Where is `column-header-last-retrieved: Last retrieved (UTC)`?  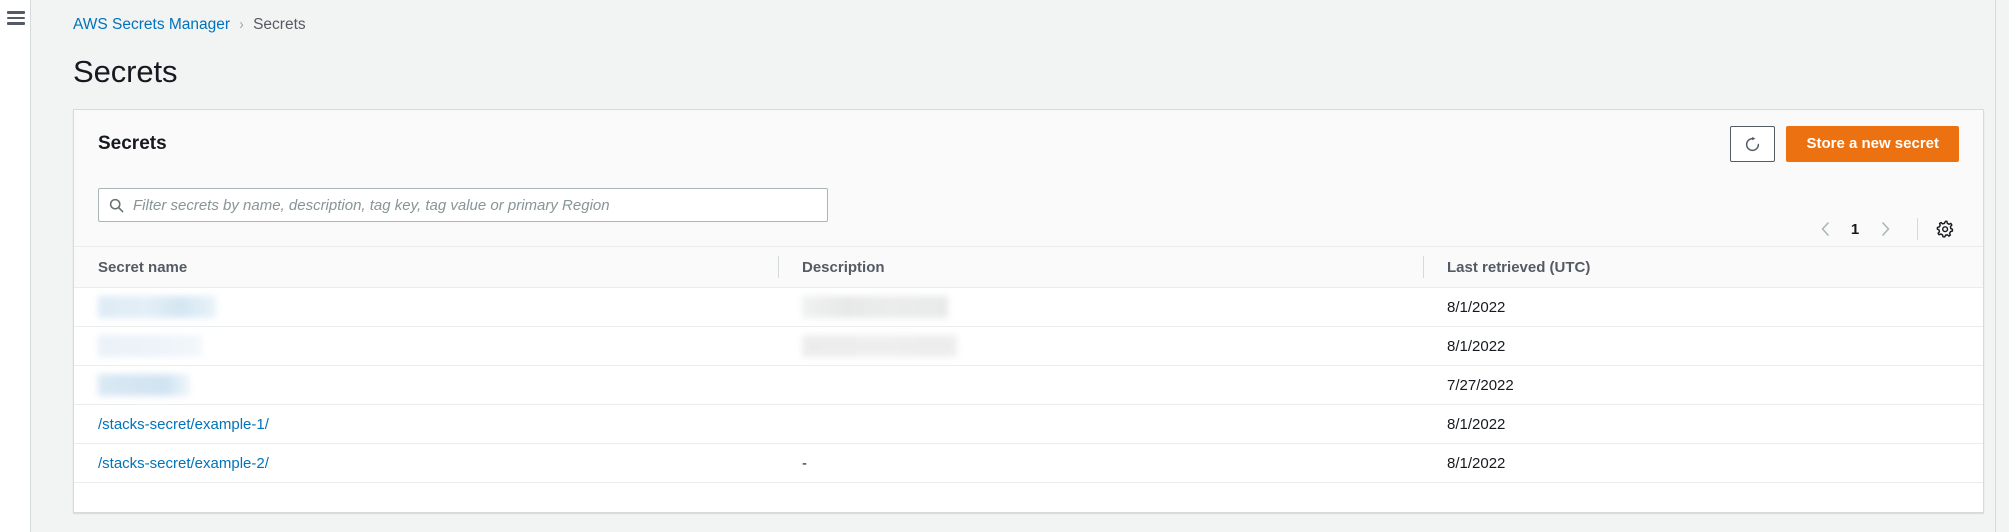
column-header-last-retrieved: Last retrieved (UTC) is located at coordinates (1703, 267).